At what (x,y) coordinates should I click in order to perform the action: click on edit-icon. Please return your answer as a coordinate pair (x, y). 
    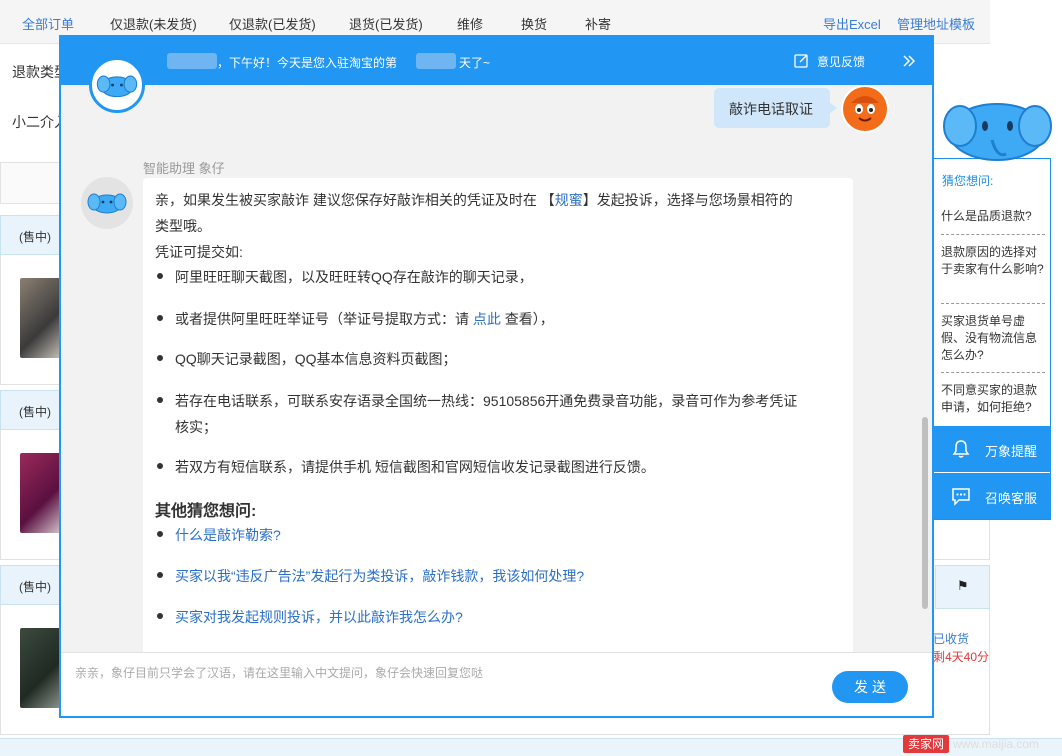
    Looking at the image, I should click on (801, 60).